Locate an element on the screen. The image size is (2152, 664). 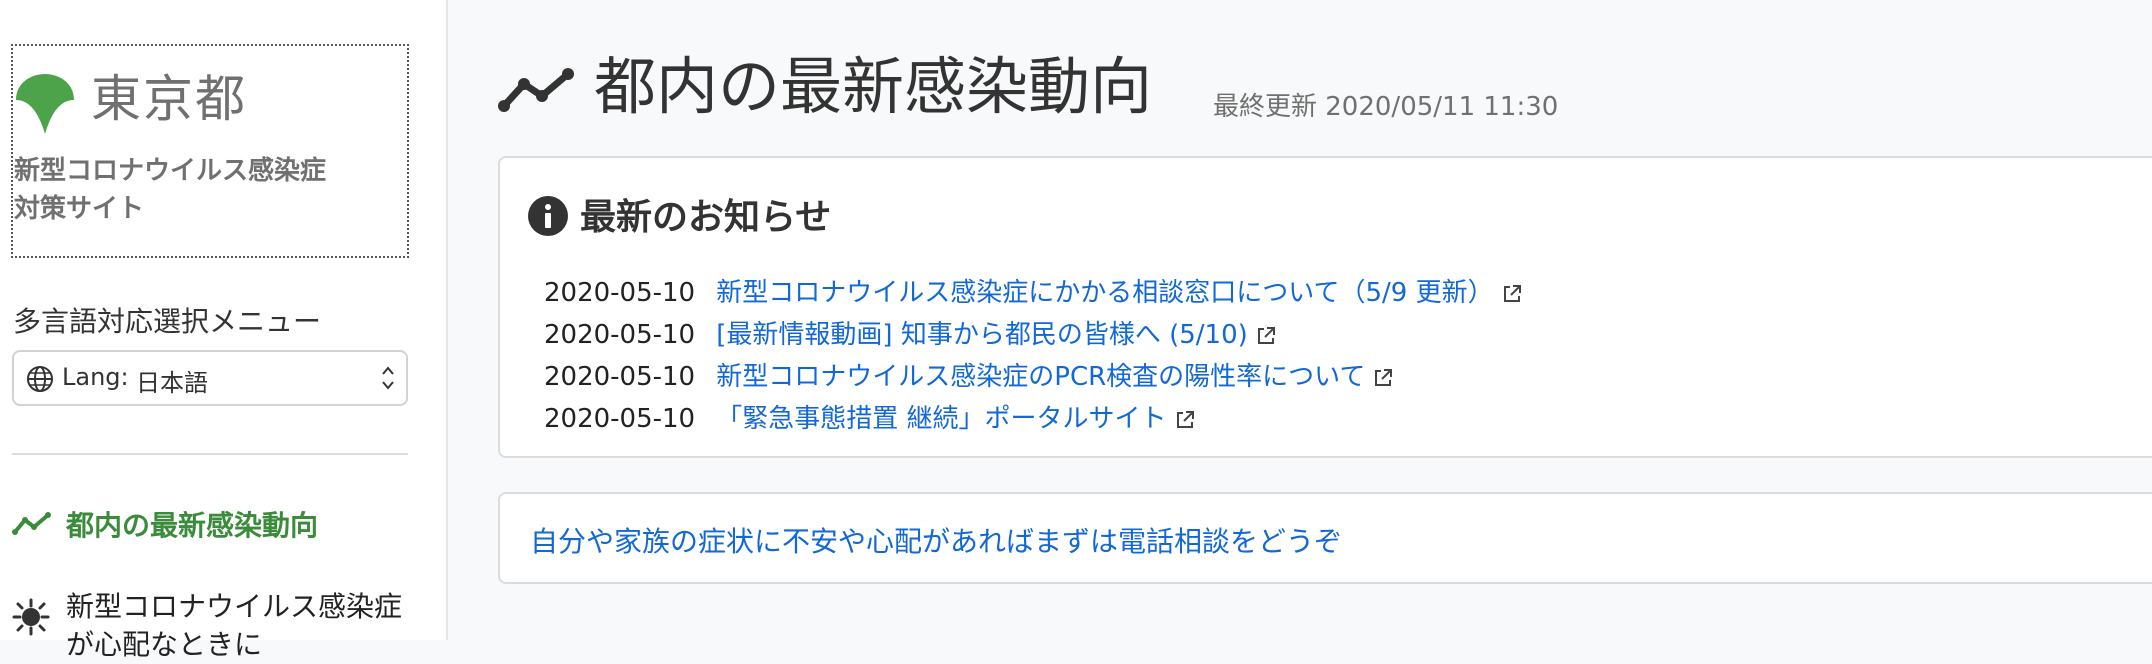
sidebar-item-label: 新型コロナウイルス感染症 が心配なときに is located at coordinates (234, 626).